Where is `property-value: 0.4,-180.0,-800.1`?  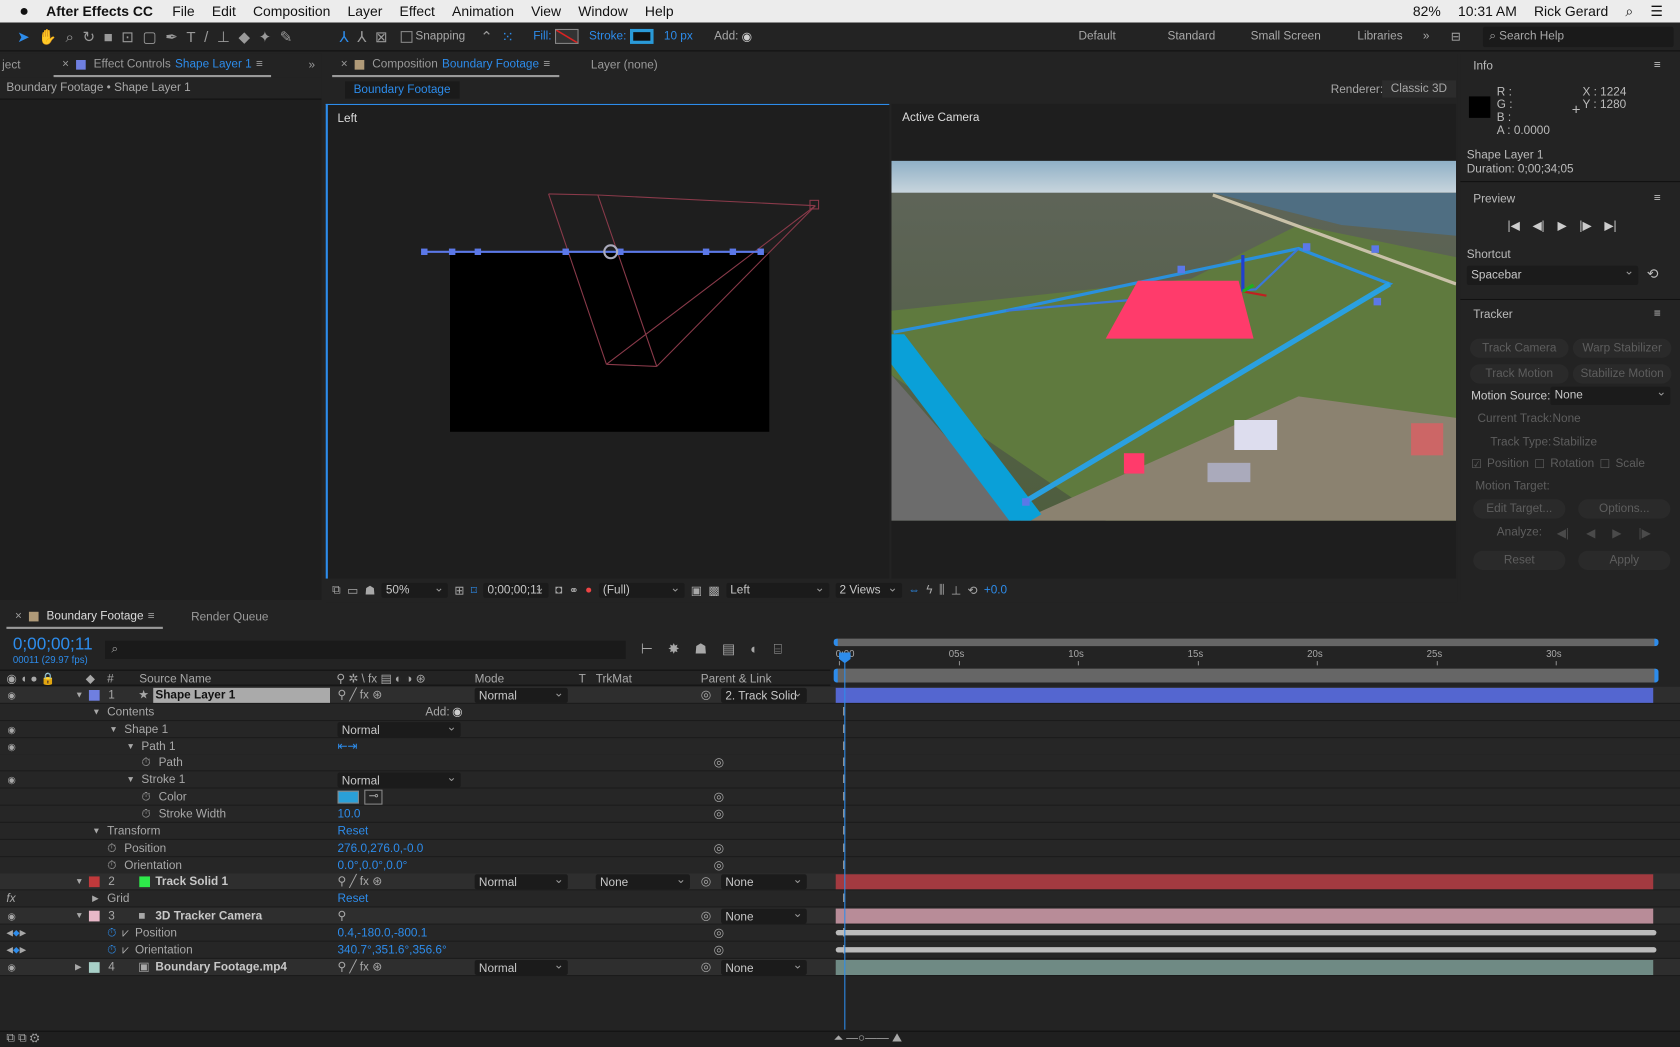
property-value: 0.4,-180.0,-800.1 is located at coordinates (383, 933).